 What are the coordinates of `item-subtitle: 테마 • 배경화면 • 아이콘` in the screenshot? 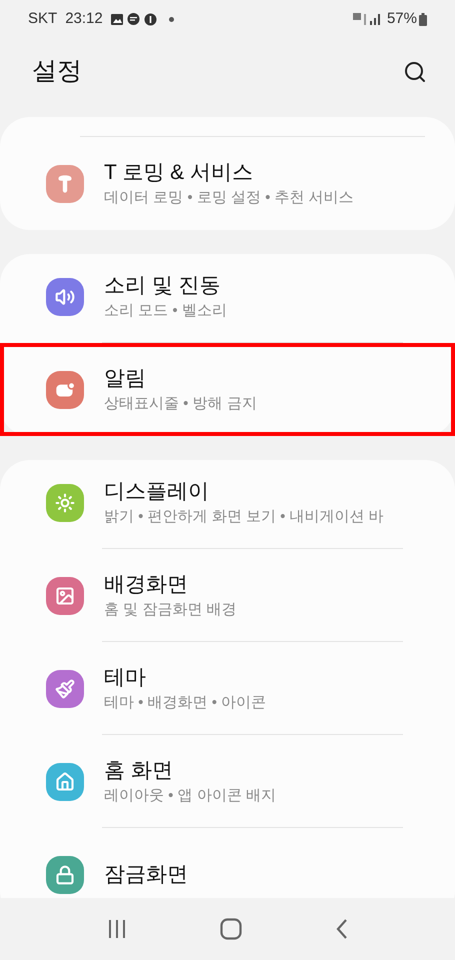 It's located at (185, 702).